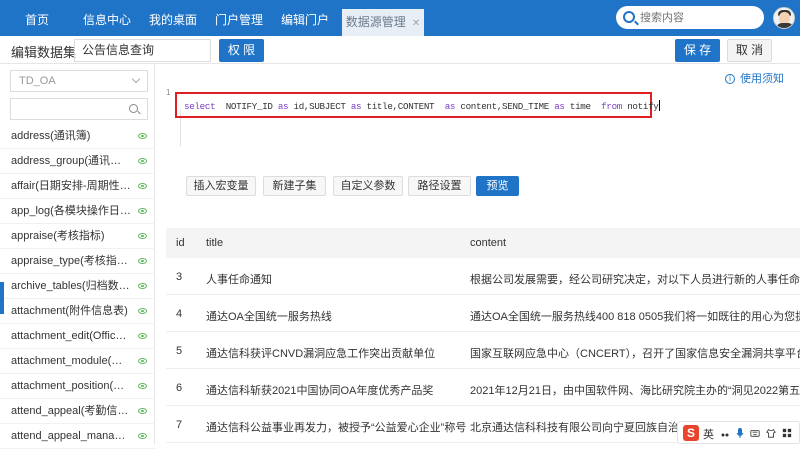 The width and height of the screenshot is (800, 449). What do you see at coordinates (375, 22) in the screenshot?
I see `tab-label: 数据源管理` at bounding box center [375, 22].